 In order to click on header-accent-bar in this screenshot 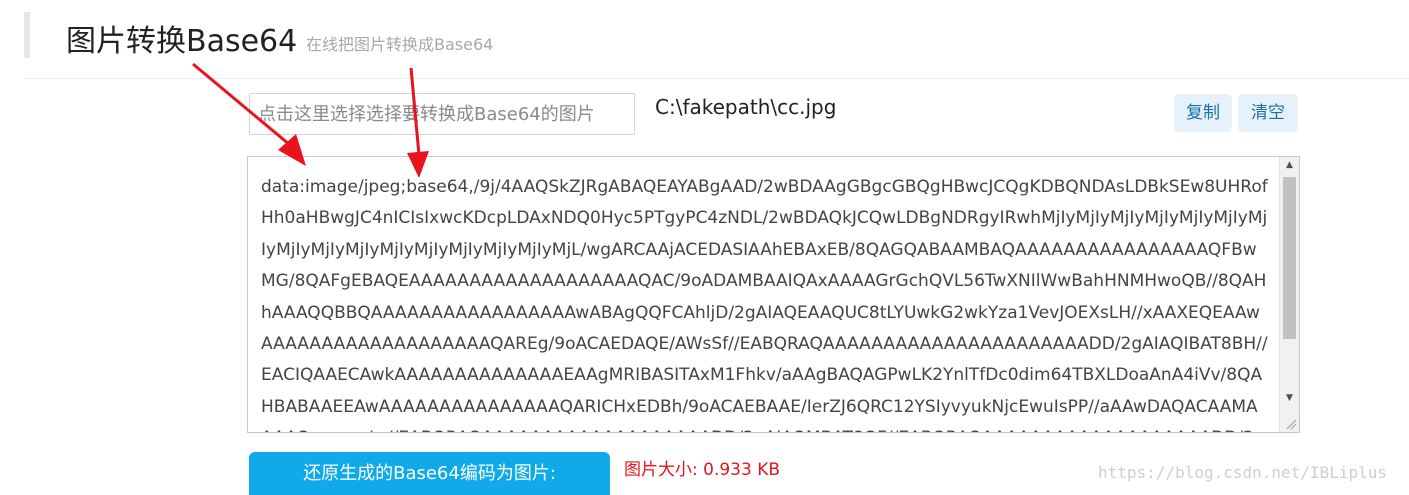, I will do `click(27, 35)`.